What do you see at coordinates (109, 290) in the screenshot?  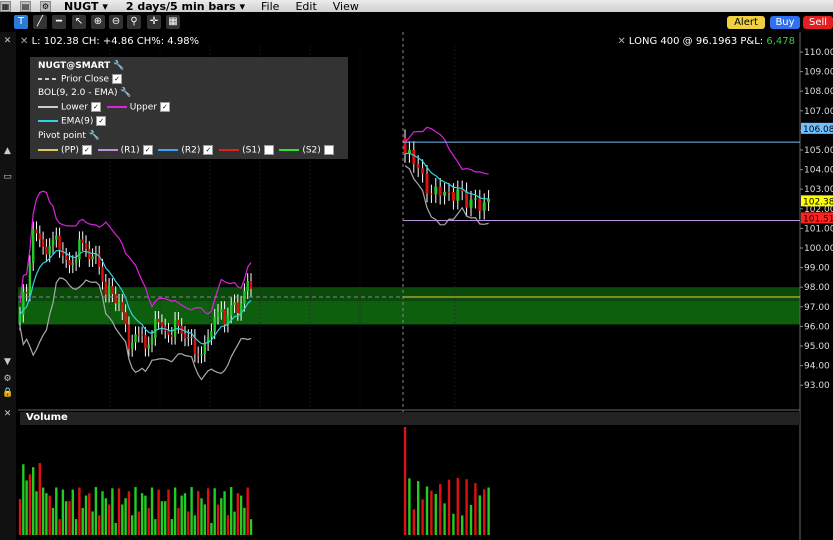 I see `candle-a27` at bounding box center [109, 290].